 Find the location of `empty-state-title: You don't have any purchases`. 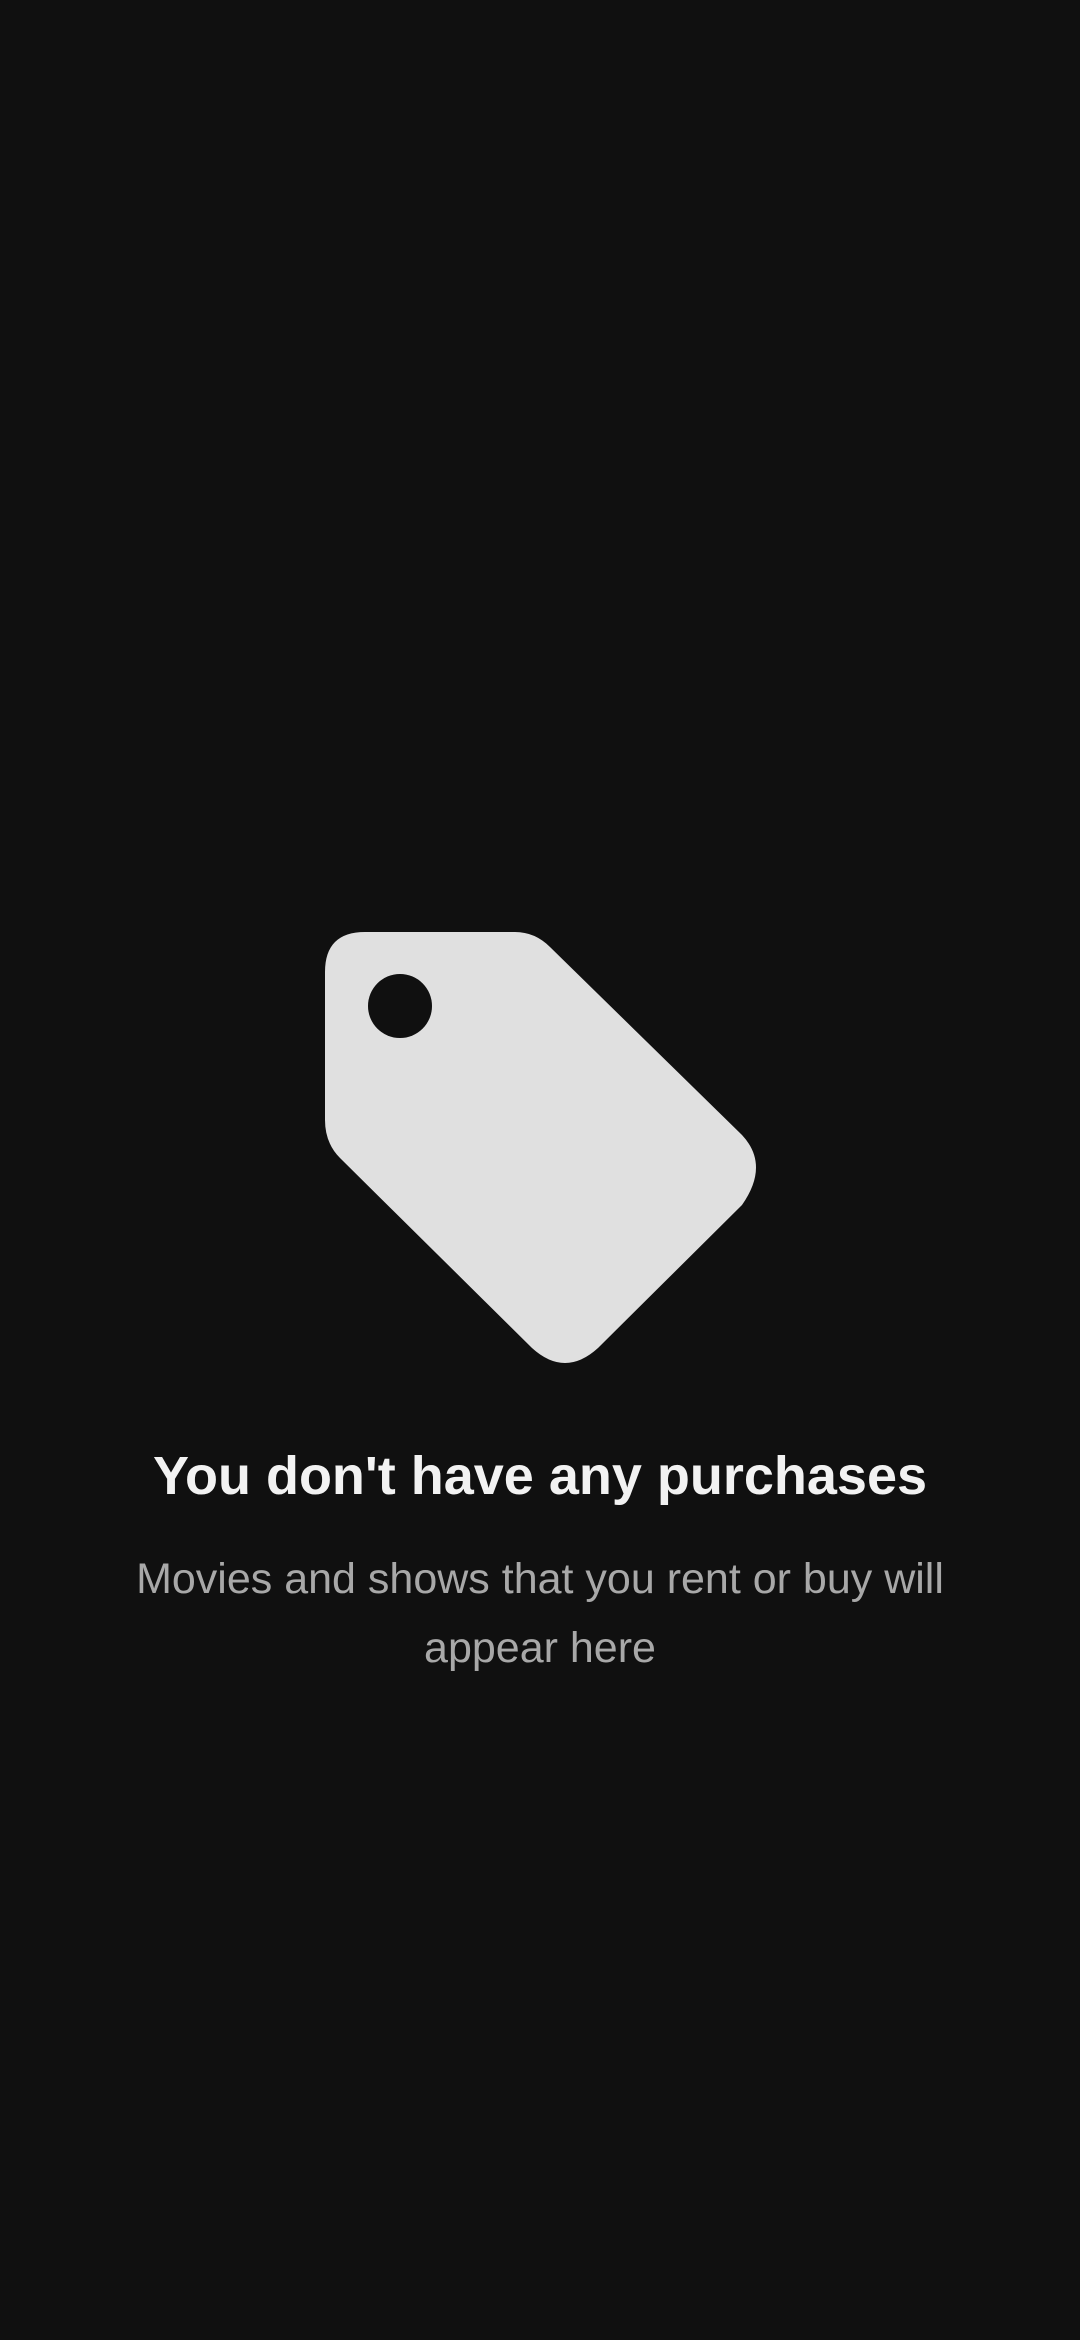

empty-state-title: You don't have any purchases is located at coordinates (540, 1476).